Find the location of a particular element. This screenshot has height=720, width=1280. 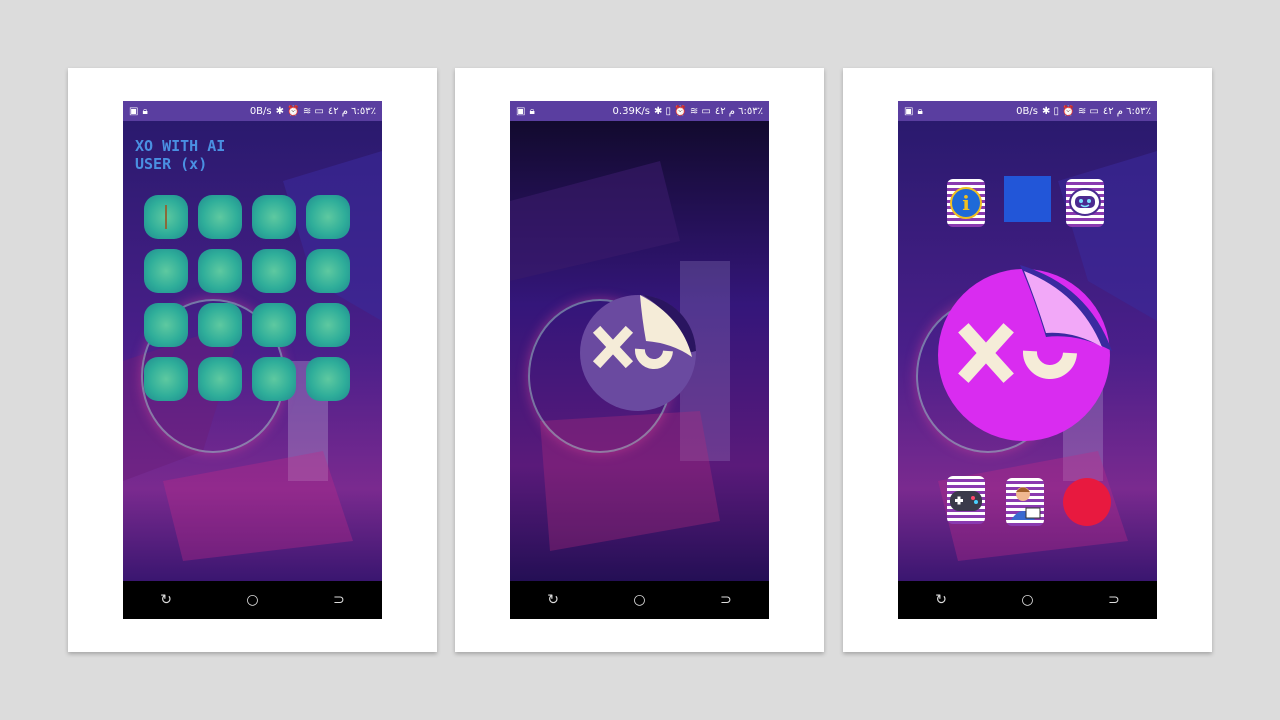

status-bar: ▣ 🔒︎ 0B/s ✱ ⏰ ≋ ▭ ٦:٥٣ م ٤٢٪ is located at coordinates (252, 111).